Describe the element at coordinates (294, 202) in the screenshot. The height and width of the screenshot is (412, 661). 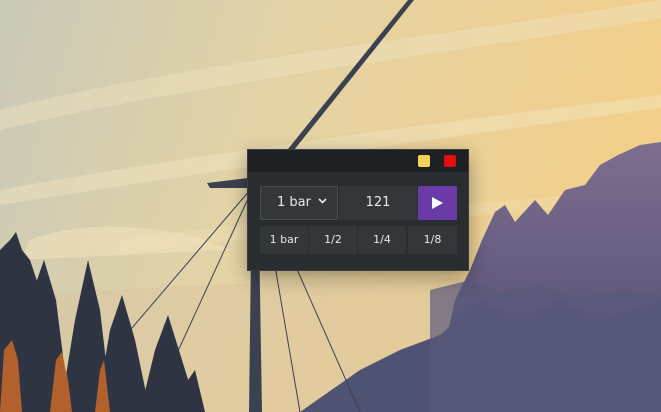
I see `bar-length-value: 1 bar` at that location.